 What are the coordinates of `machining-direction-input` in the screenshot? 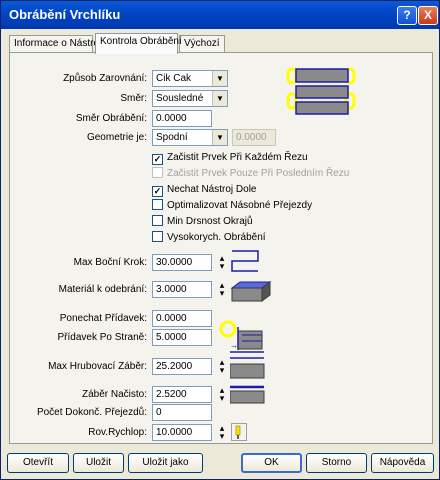 It's located at (182, 118).